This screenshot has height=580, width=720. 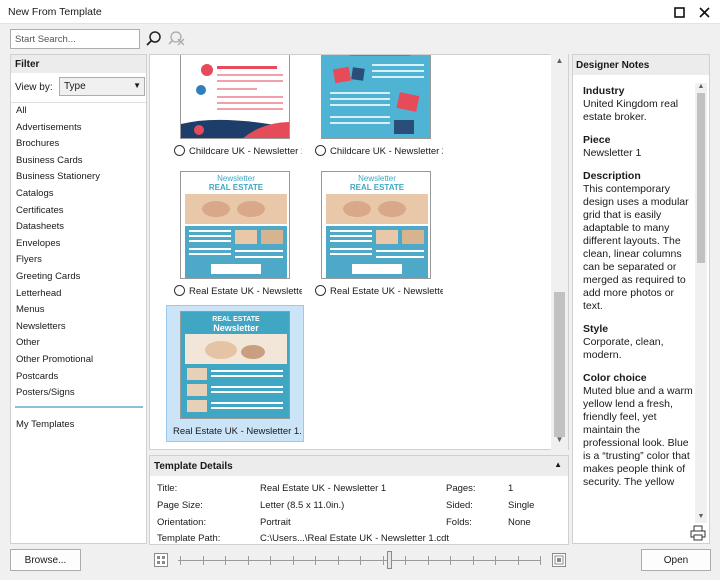 What do you see at coordinates (78, 128) in the screenshot?
I see `category-item: Advertisements` at bounding box center [78, 128].